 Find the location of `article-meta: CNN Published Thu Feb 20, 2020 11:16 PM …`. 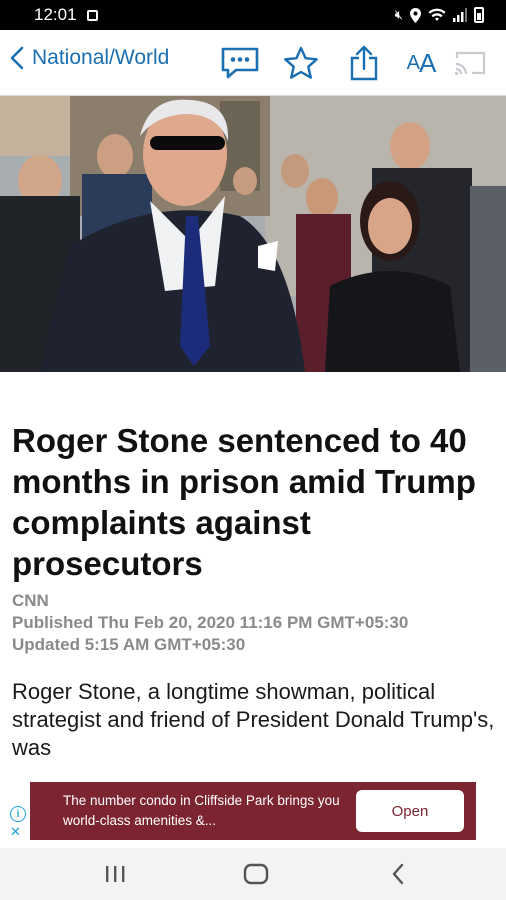

article-meta: CNN Published Thu Feb 20, 2020 11:16 PM … is located at coordinates (255, 623).